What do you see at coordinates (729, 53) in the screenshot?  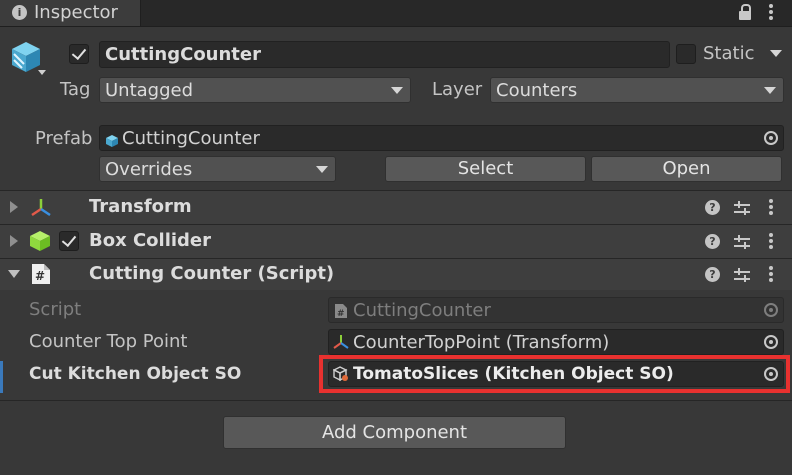 I see `static-label: Static` at bounding box center [729, 53].